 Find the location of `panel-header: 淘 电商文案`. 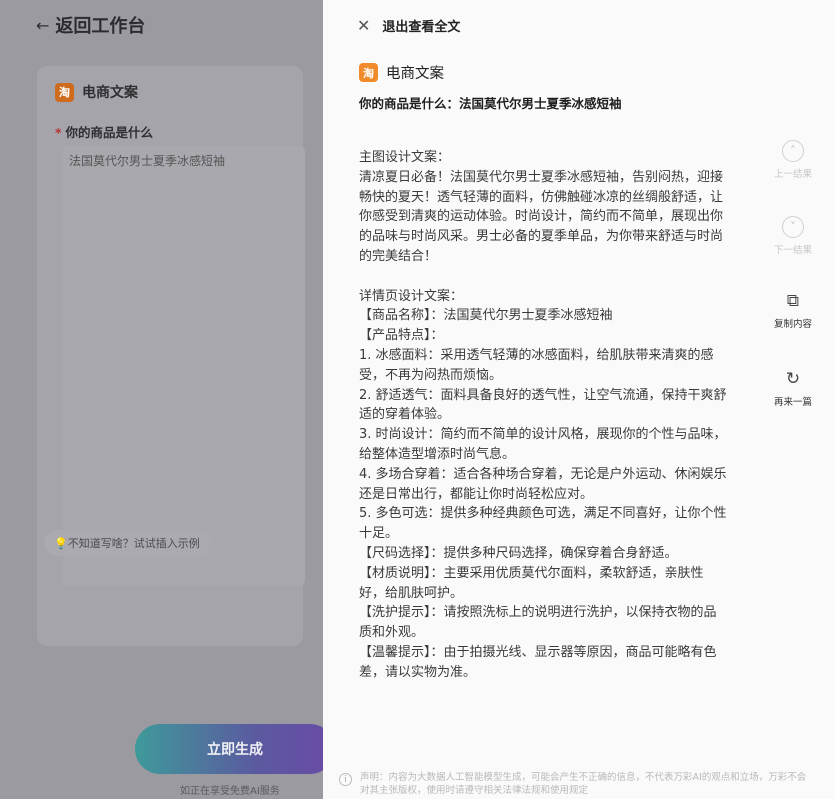

panel-header: 淘 电商文案 is located at coordinates (401, 72).